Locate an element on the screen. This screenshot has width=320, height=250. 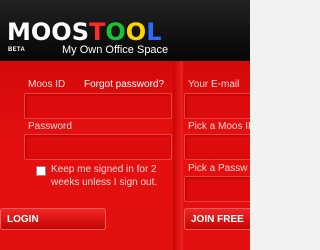
login-button: LOGIN is located at coordinates (53, 219).